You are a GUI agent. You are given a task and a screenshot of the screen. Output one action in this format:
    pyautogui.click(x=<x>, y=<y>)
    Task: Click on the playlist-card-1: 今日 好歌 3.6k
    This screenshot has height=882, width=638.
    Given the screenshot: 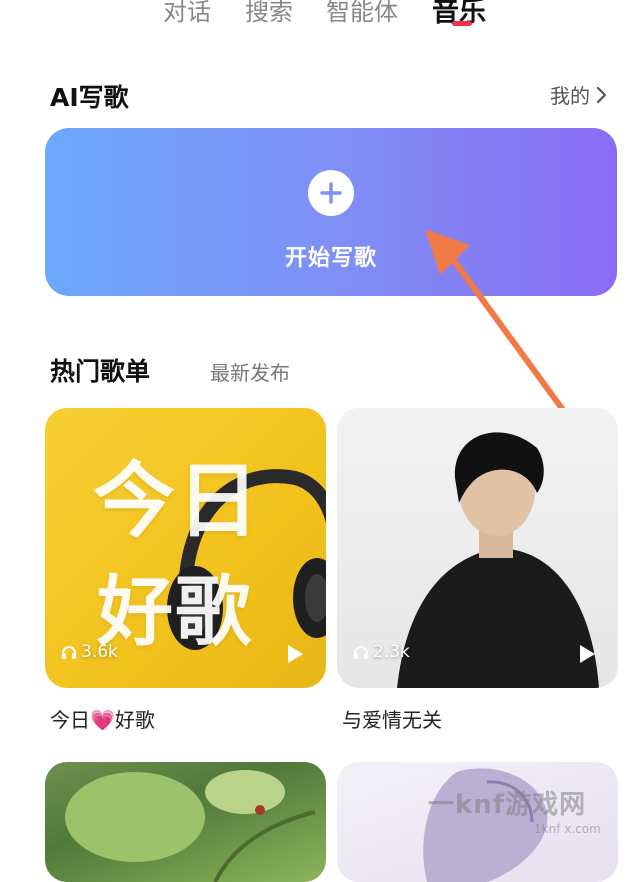 What is the action you would take?
    pyautogui.click(x=185, y=548)
    